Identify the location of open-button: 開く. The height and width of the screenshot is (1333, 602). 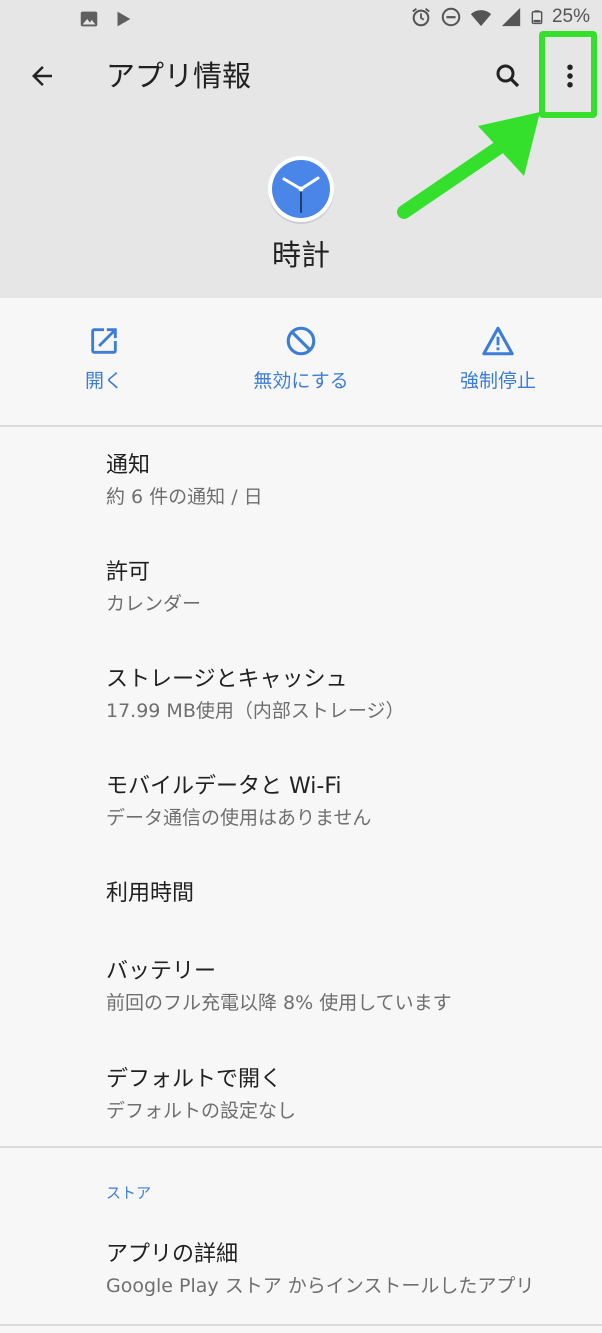
(104, 358).